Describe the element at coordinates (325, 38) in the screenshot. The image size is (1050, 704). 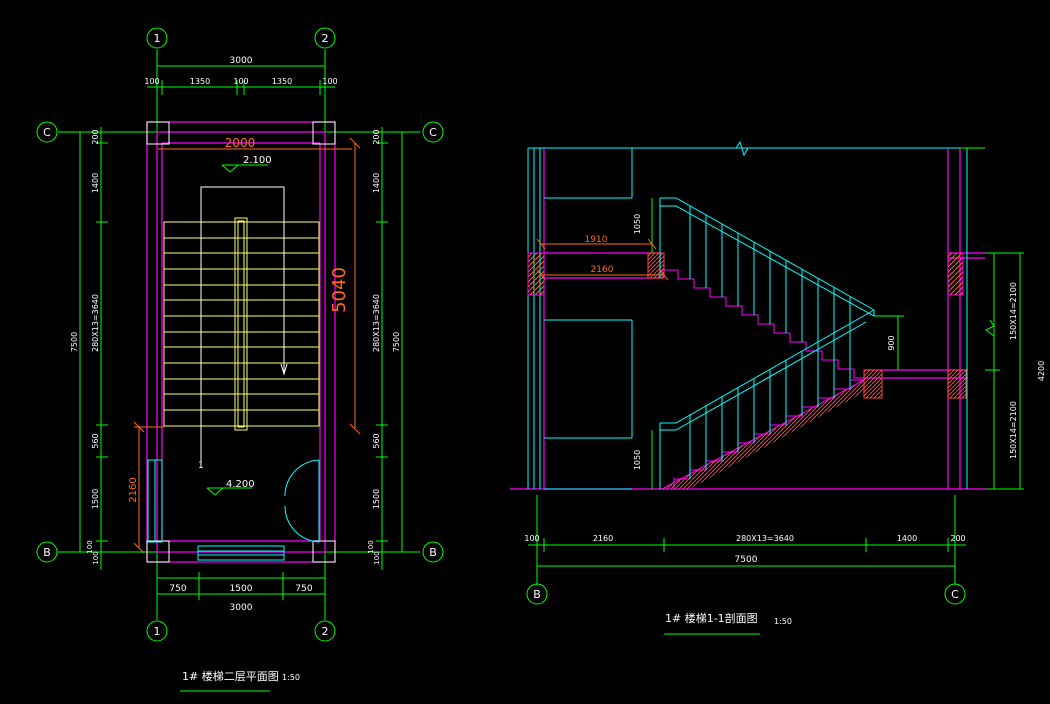
I see `axis-label-2-top: 2` at that location.